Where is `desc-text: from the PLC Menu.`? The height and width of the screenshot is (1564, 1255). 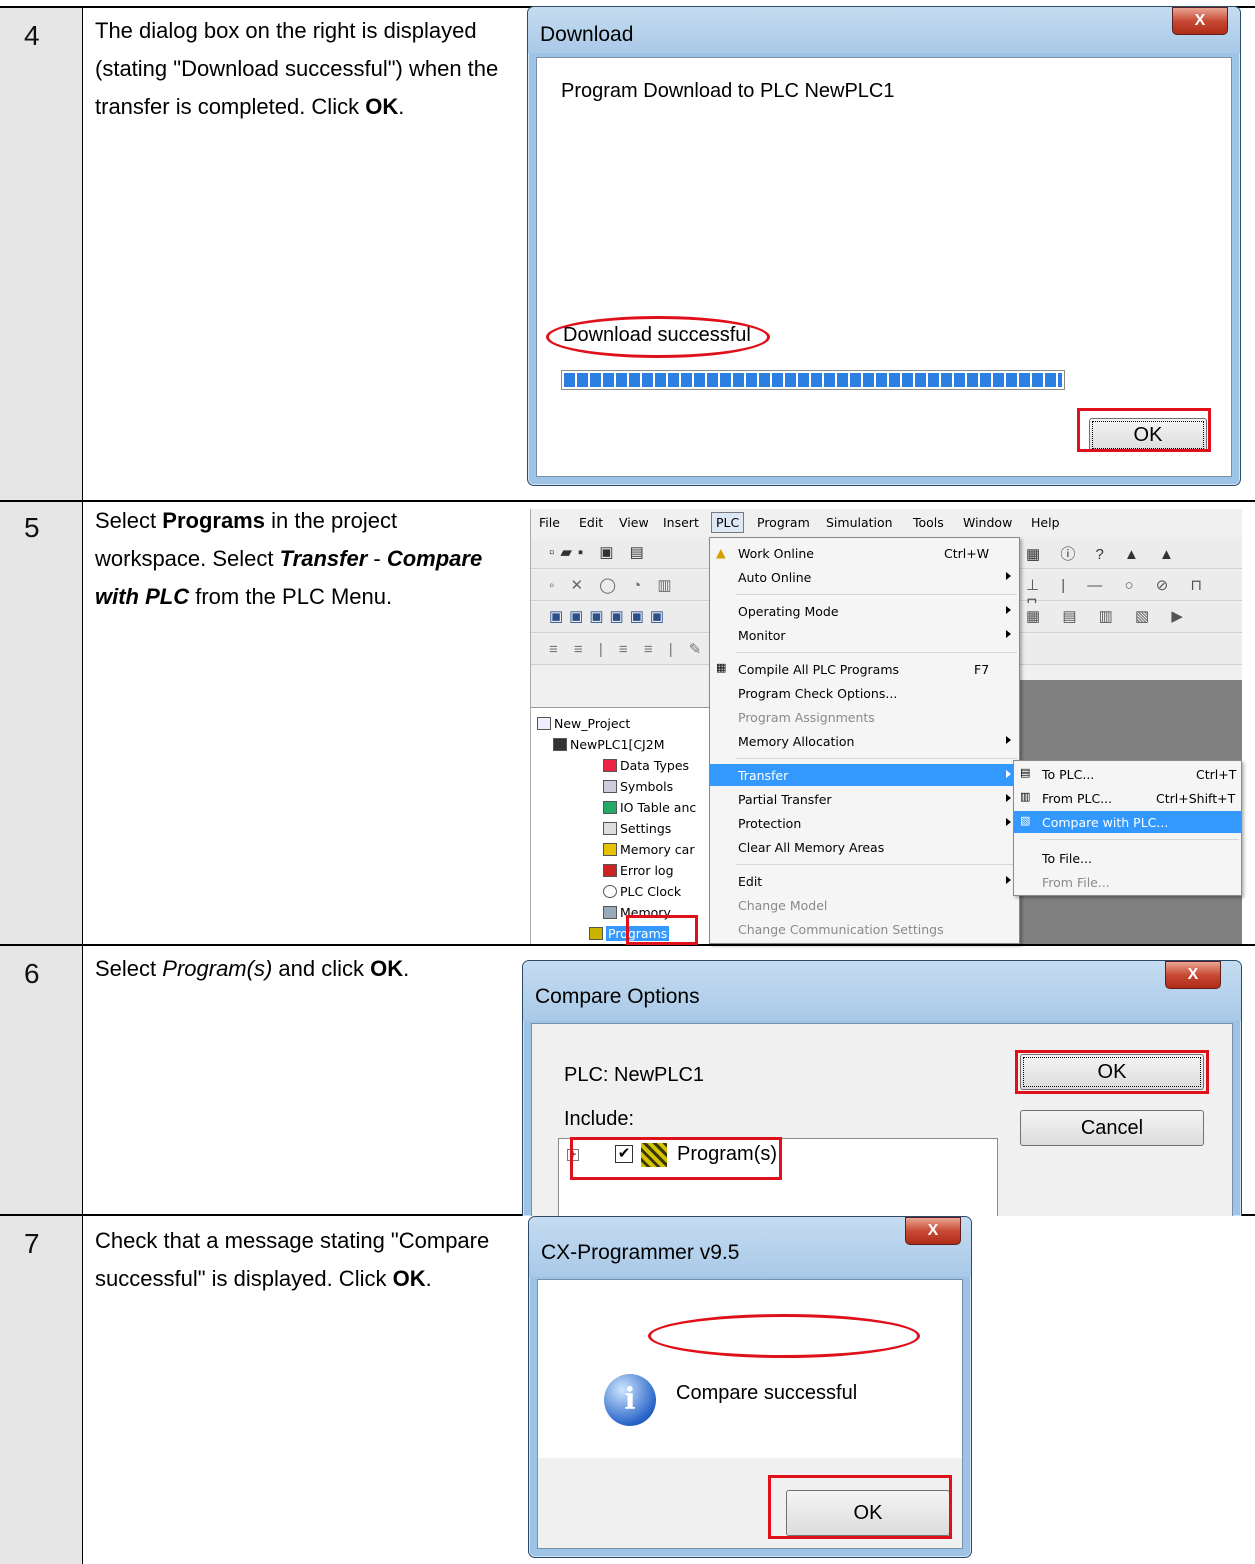
desc-text: from the PLC Menu. is located at coordinates (291, 596).